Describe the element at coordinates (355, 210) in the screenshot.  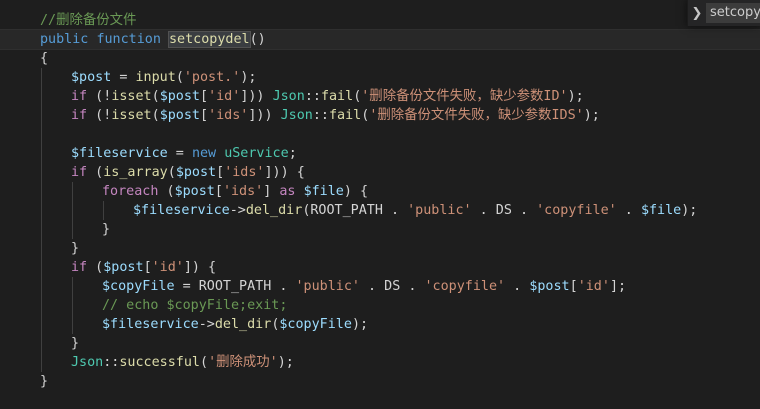
I see `punctuation: (ROOT_PATH .` at that location.